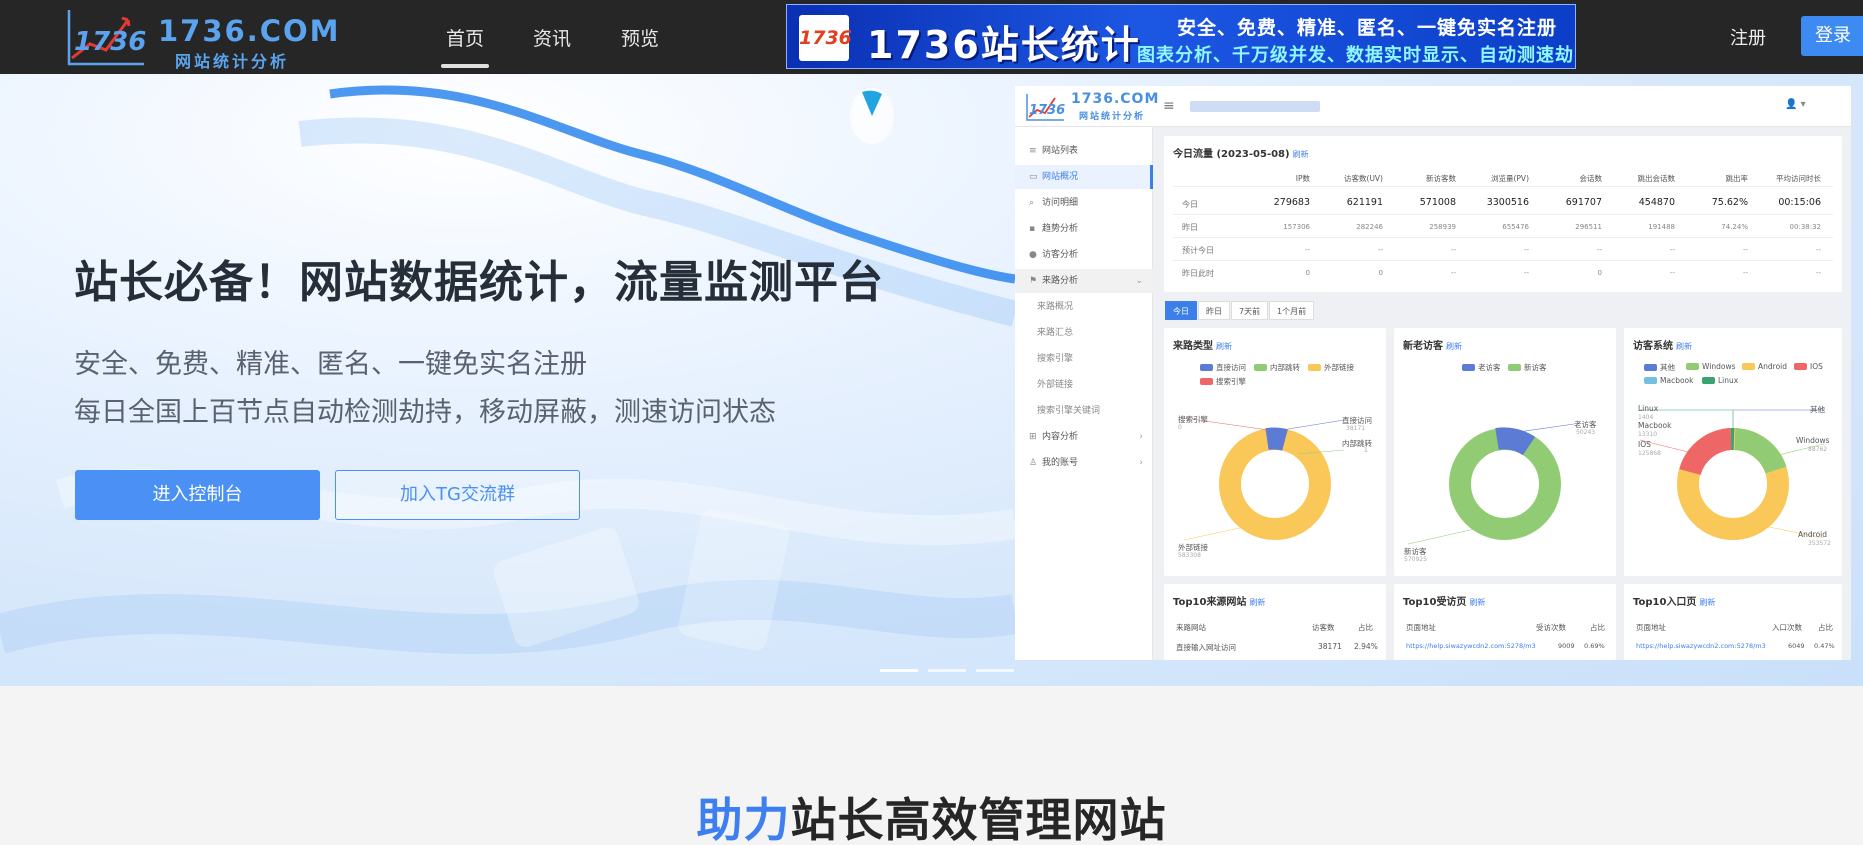 The height and width of the screenshot is (845, 1863). What do you see at coordinates (1084, 229) in the screenshot?
I see `dash-menu-item: ▪ 趋势分析` at bounding box center [1084, 229].